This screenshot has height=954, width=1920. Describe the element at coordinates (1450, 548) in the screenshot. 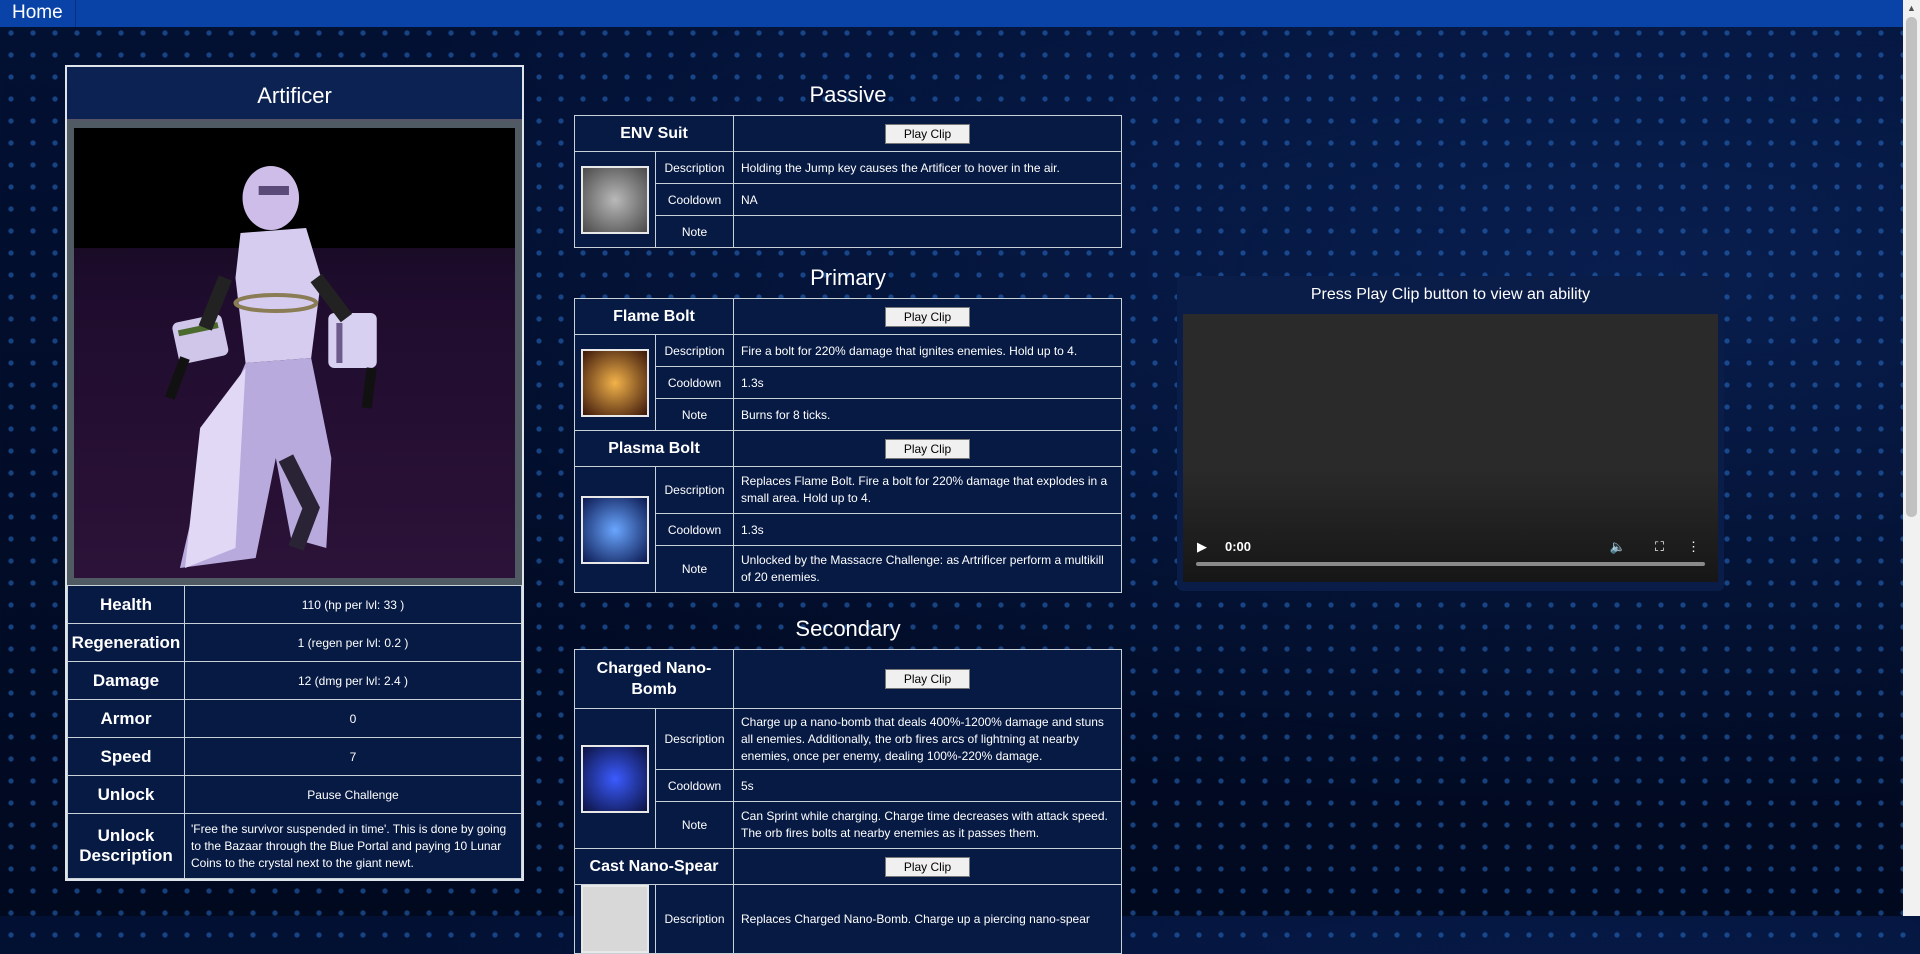

I see `video-controls: ▶ 0:00 🔈 ⛶ ⋮` at that location.